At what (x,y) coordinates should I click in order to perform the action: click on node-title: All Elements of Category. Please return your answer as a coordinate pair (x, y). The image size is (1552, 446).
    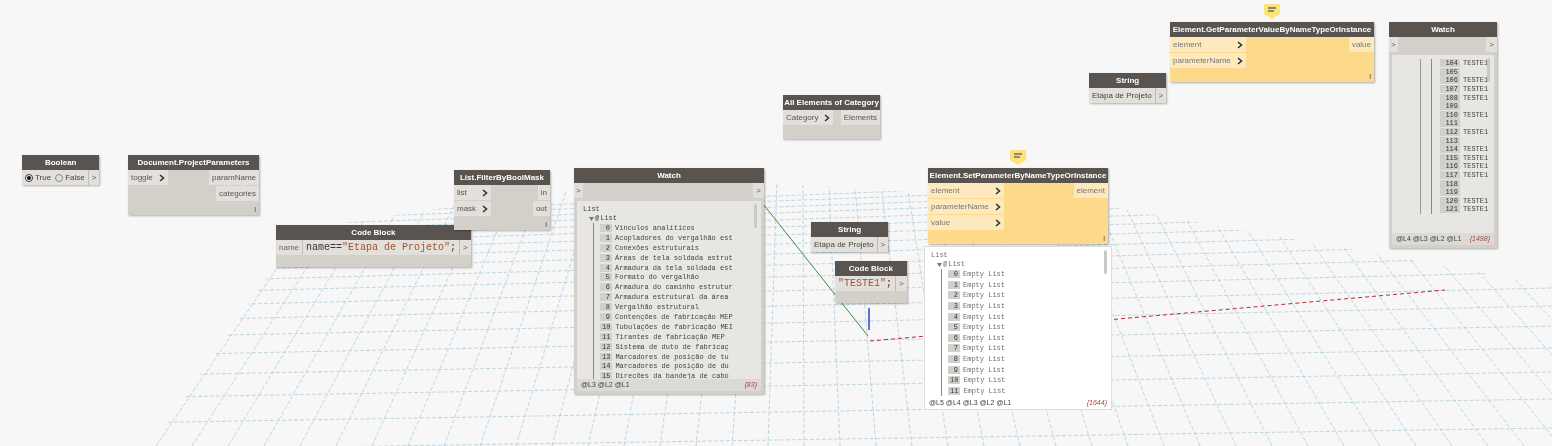
    Looking at the image, I should click on (831, 102).